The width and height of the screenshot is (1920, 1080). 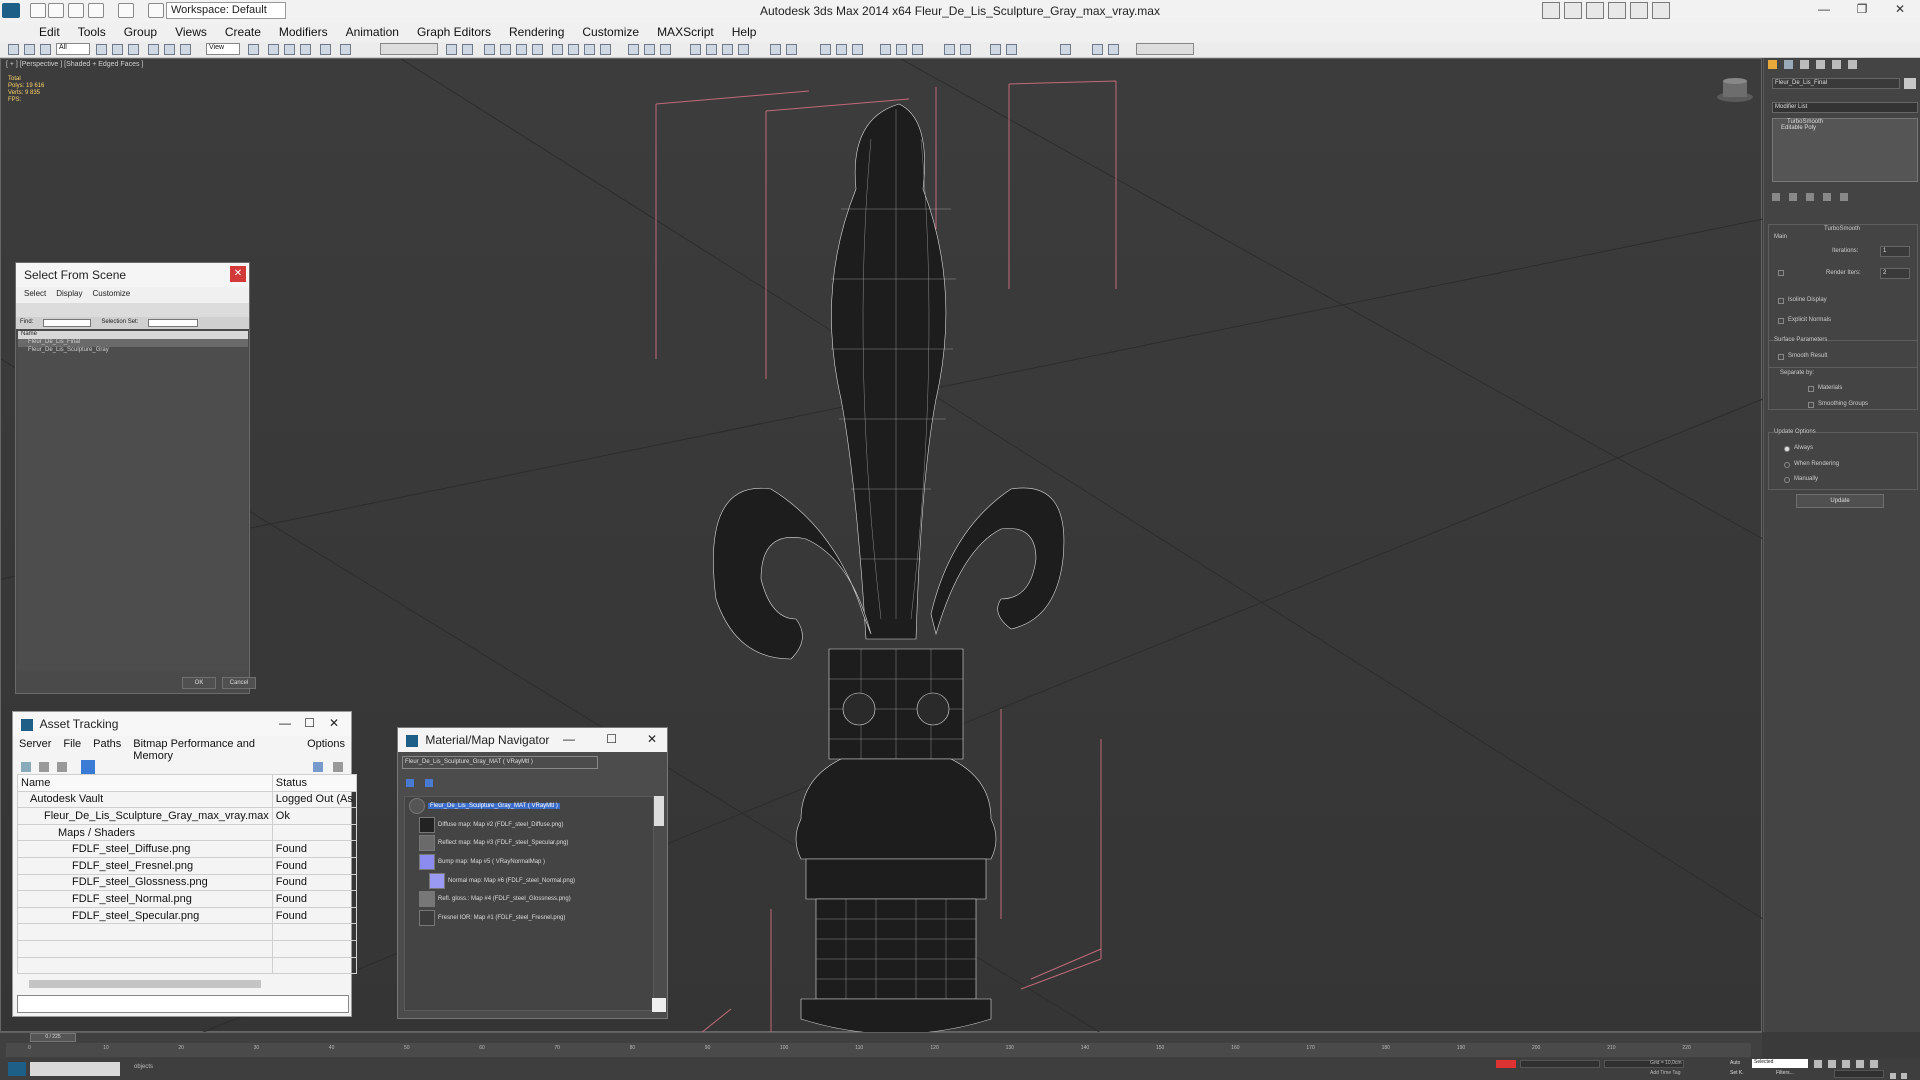 What do you see at coordinates (1860, 1064) in the screenshot?
I see `next-frame-icon` at bounding box center [1860, 1064].